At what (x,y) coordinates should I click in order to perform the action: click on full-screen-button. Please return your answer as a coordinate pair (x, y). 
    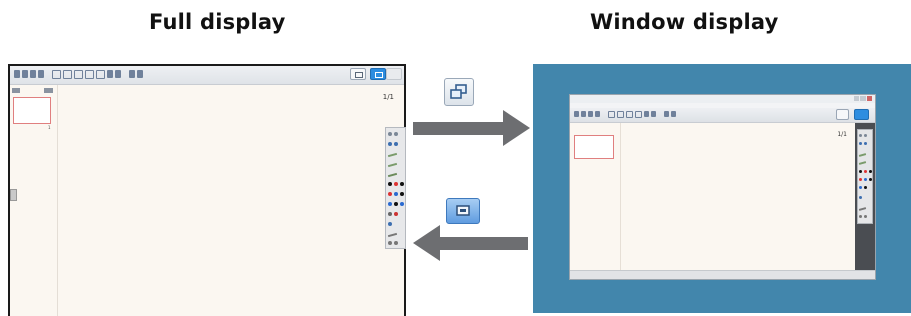
    Looking at the image, I should click on (463, 211).